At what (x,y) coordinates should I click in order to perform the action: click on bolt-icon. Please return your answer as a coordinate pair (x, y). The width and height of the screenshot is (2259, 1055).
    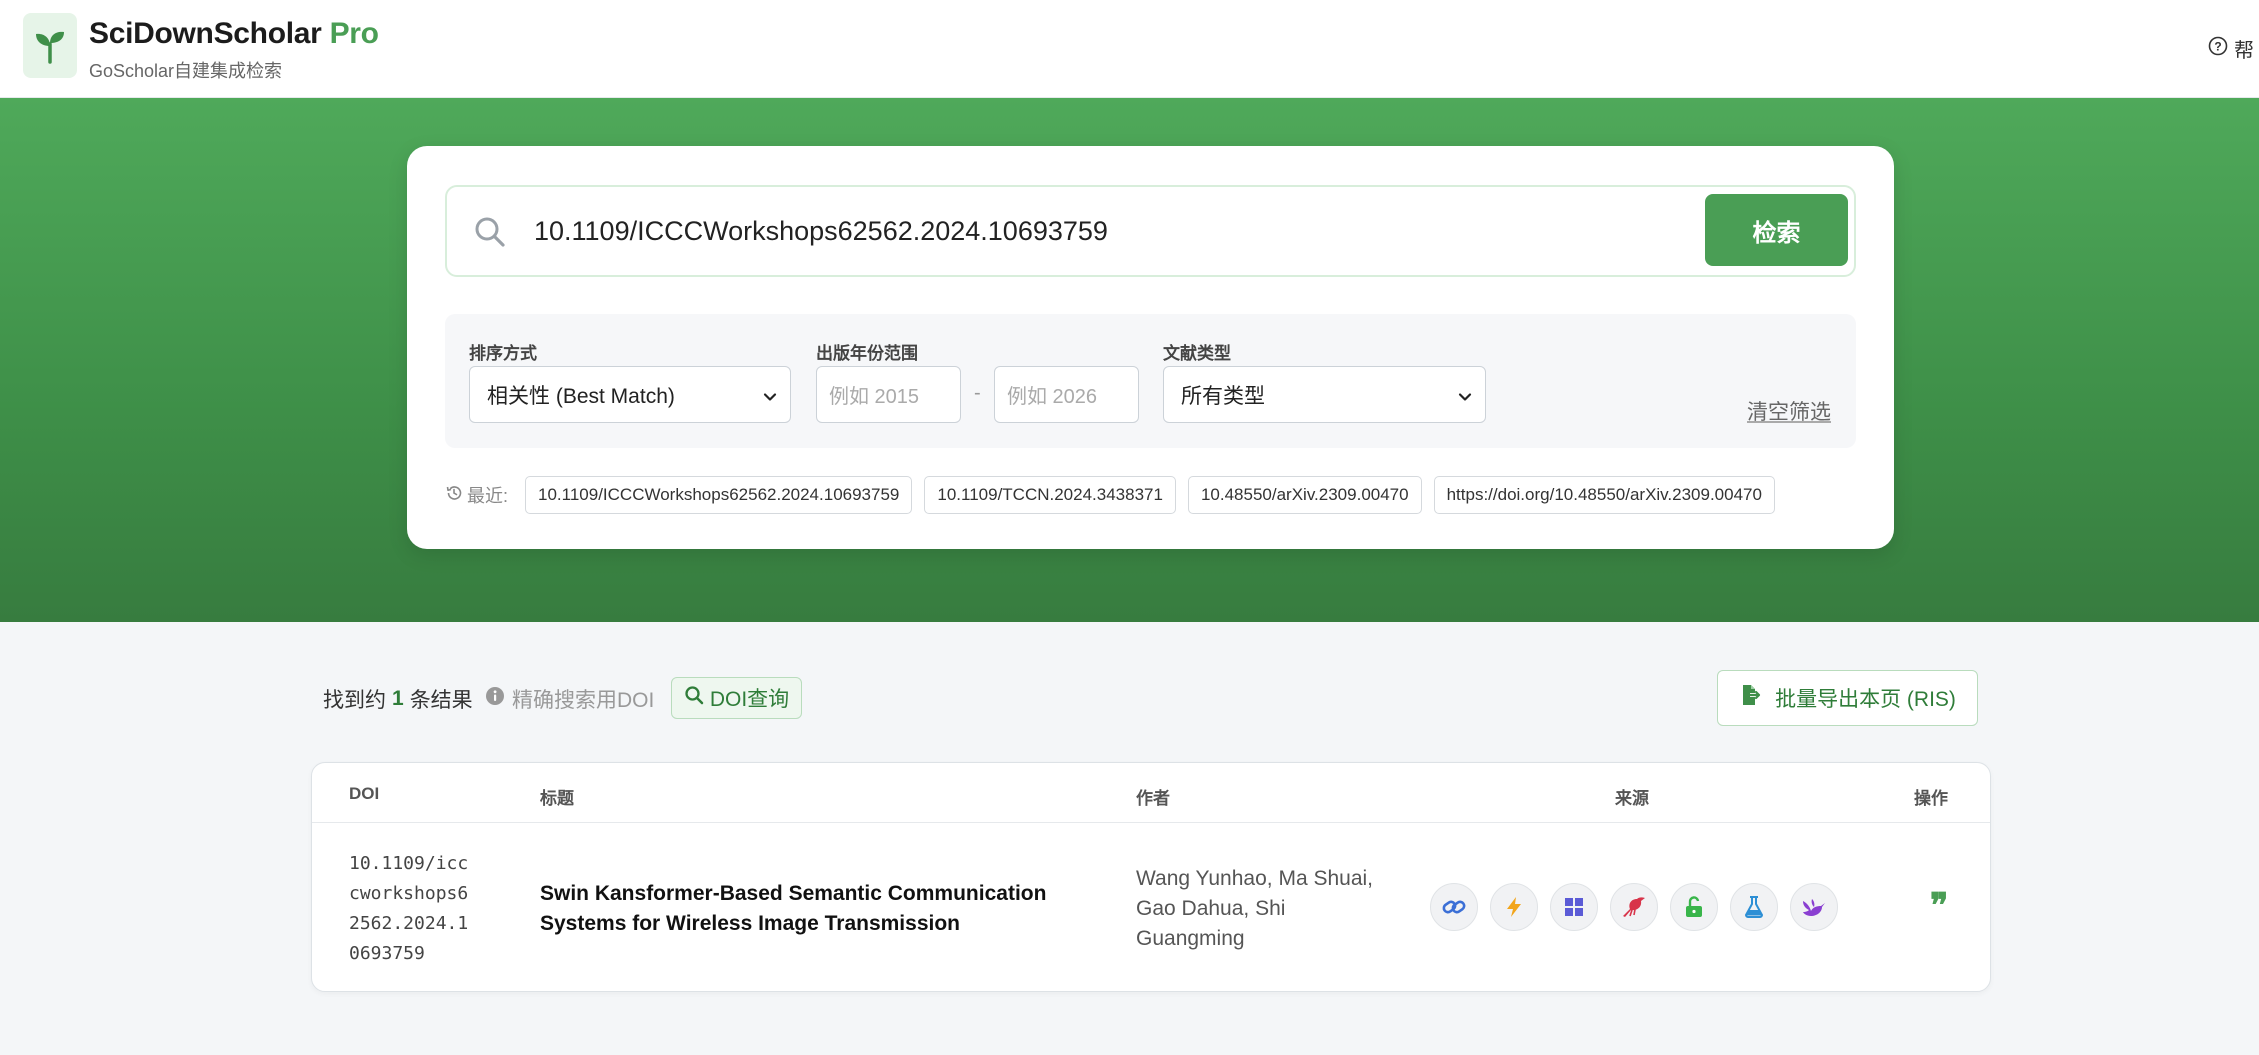
    Looking at the image, I should click on (1514, 907).